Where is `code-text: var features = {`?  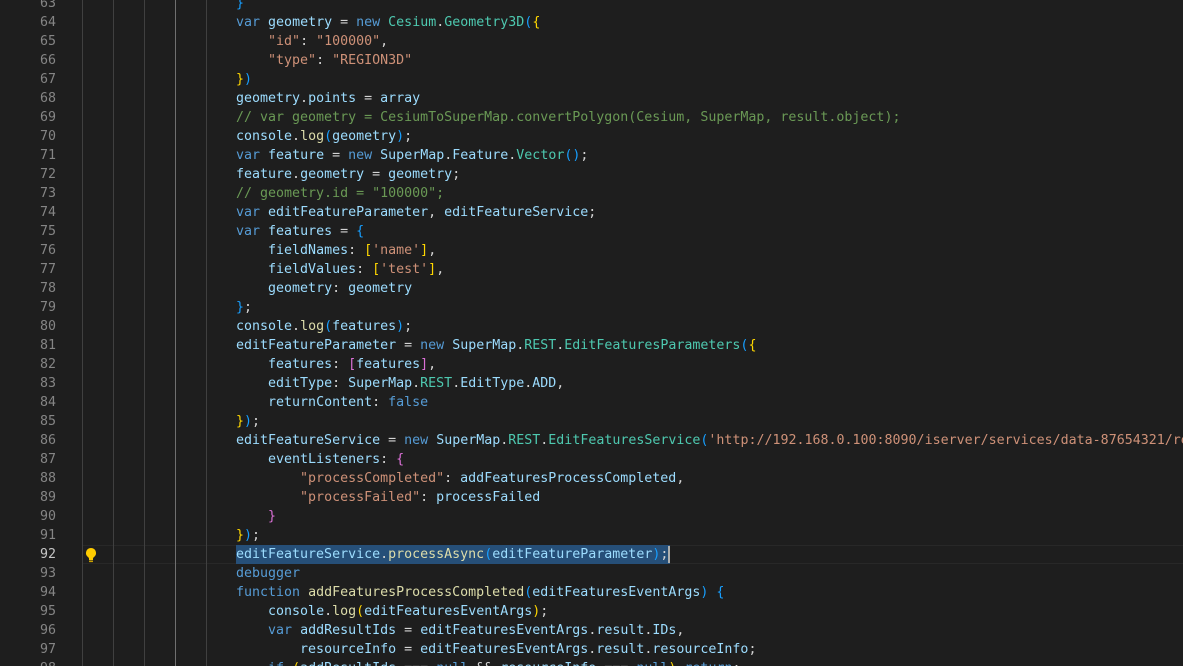 code-text: var features = { is located at coordinates (300, 231).